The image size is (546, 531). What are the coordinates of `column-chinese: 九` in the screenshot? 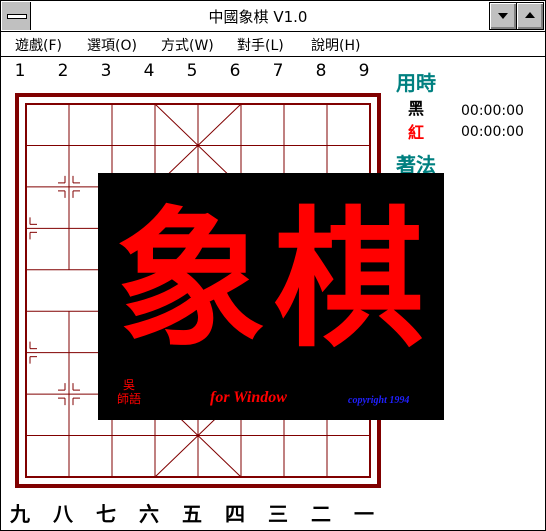 It's located at (20, 514).